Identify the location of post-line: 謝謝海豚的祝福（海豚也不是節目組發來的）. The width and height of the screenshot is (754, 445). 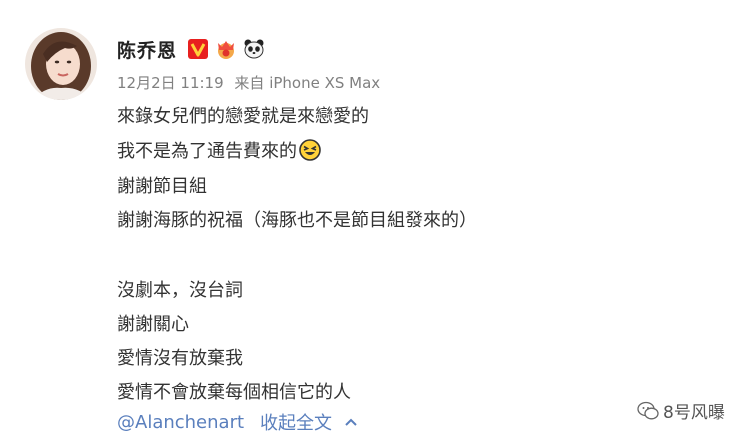
(297, 220).